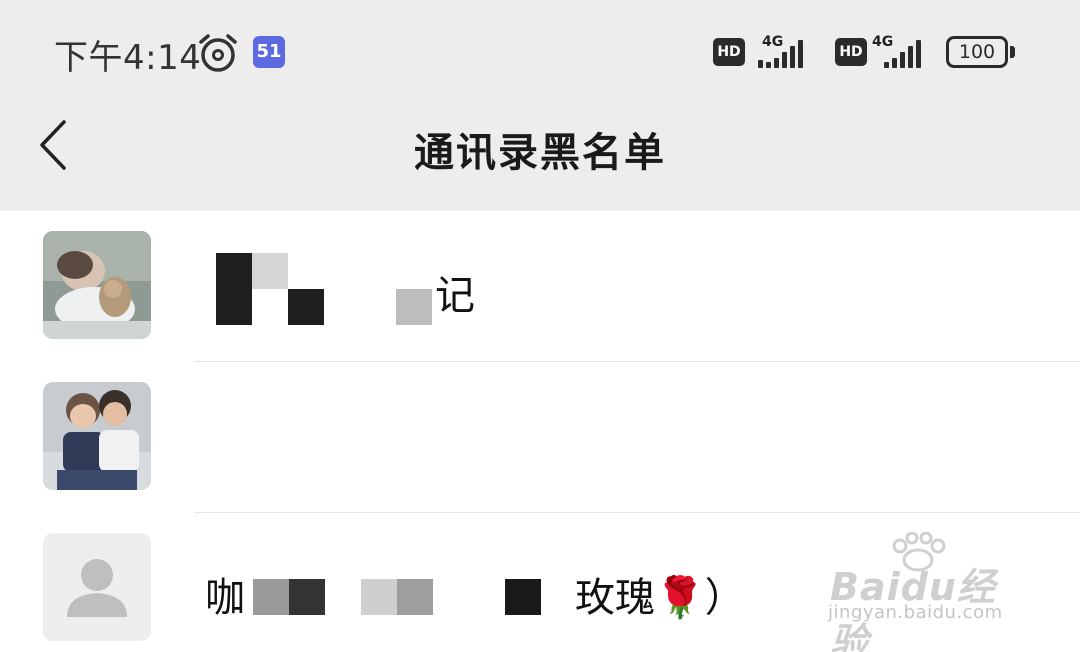 This screenshot has width=1080, height=652. What do you see at coordinates (455, 296) in the screenshot?
I see `contact-name-visible: 记` at bounding box center [455, 296].